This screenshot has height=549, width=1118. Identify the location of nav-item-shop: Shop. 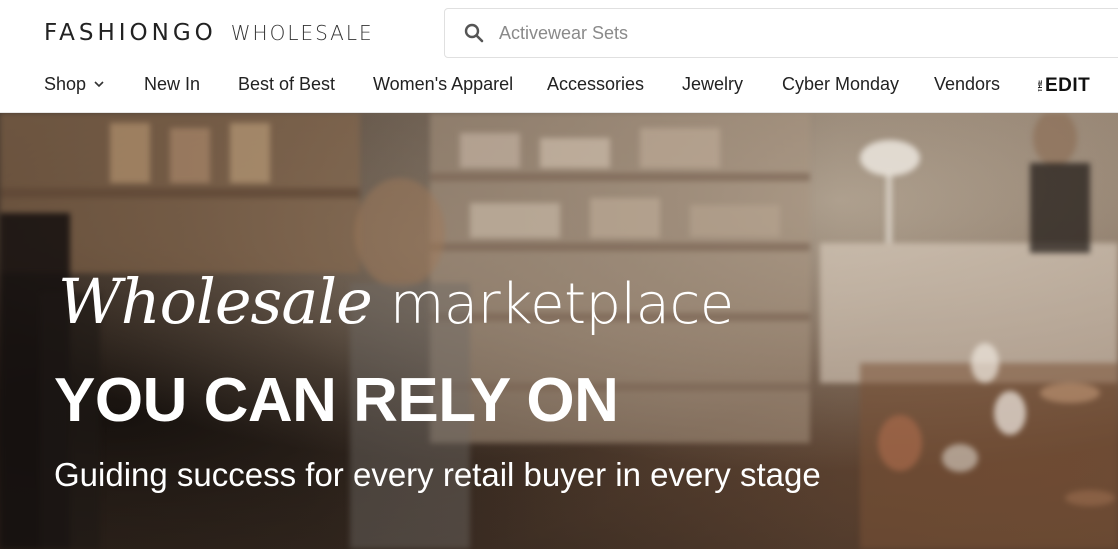
(74, 84).